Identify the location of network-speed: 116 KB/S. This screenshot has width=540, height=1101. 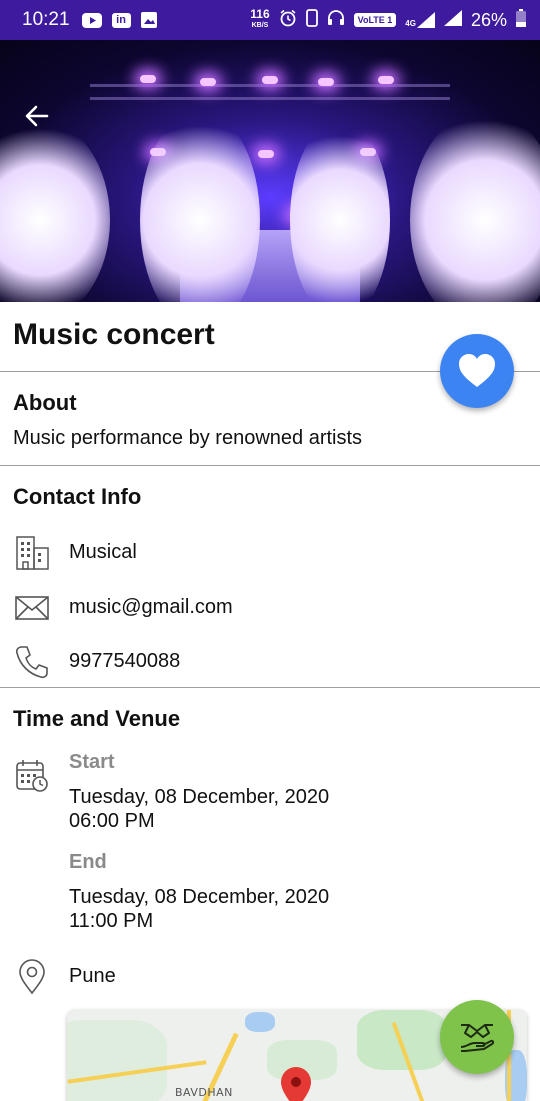
(260, 18).